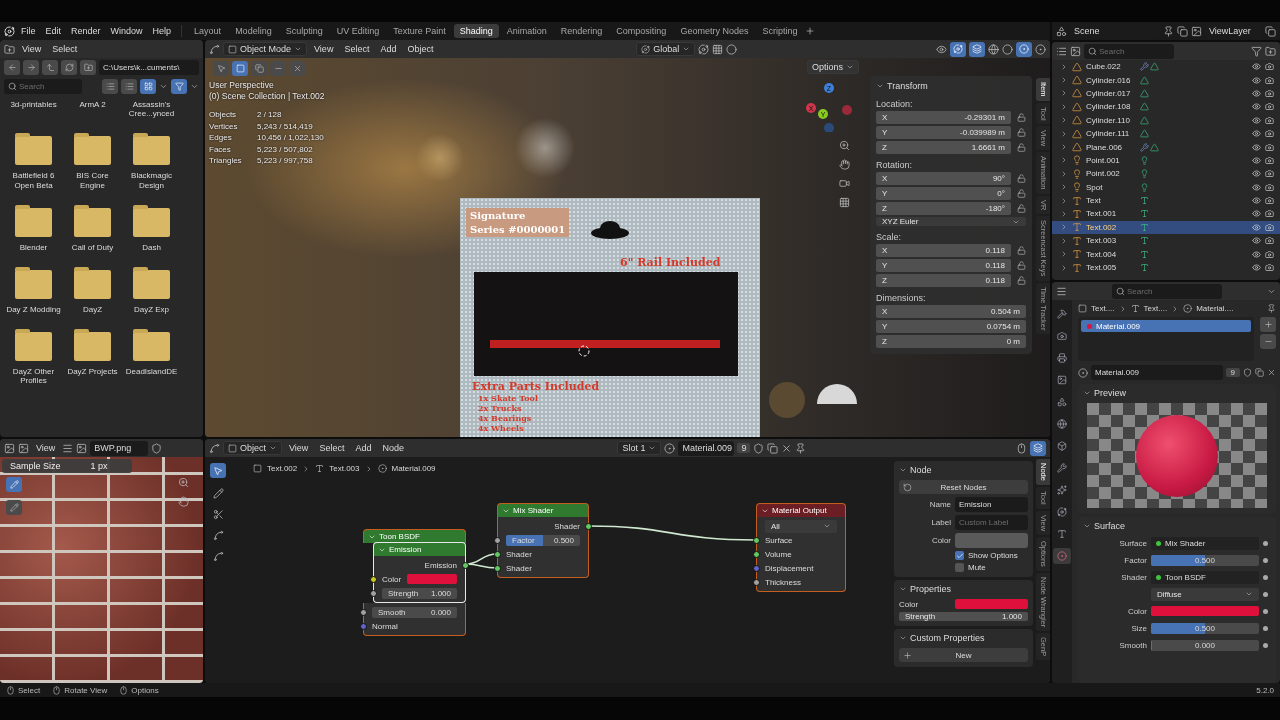  What do you see at coordinates (1205, 594) in the screenshot?
I see `distribution-dropdown: Diffuse` at bounding box center [1205, 594].